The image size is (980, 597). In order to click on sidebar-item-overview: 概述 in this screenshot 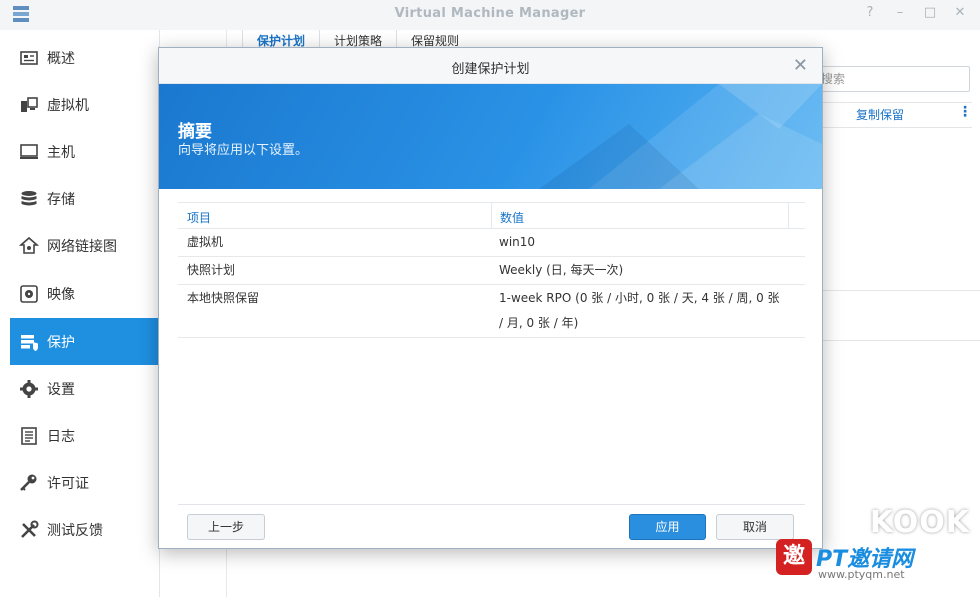, I will do `click(84, 57)`.